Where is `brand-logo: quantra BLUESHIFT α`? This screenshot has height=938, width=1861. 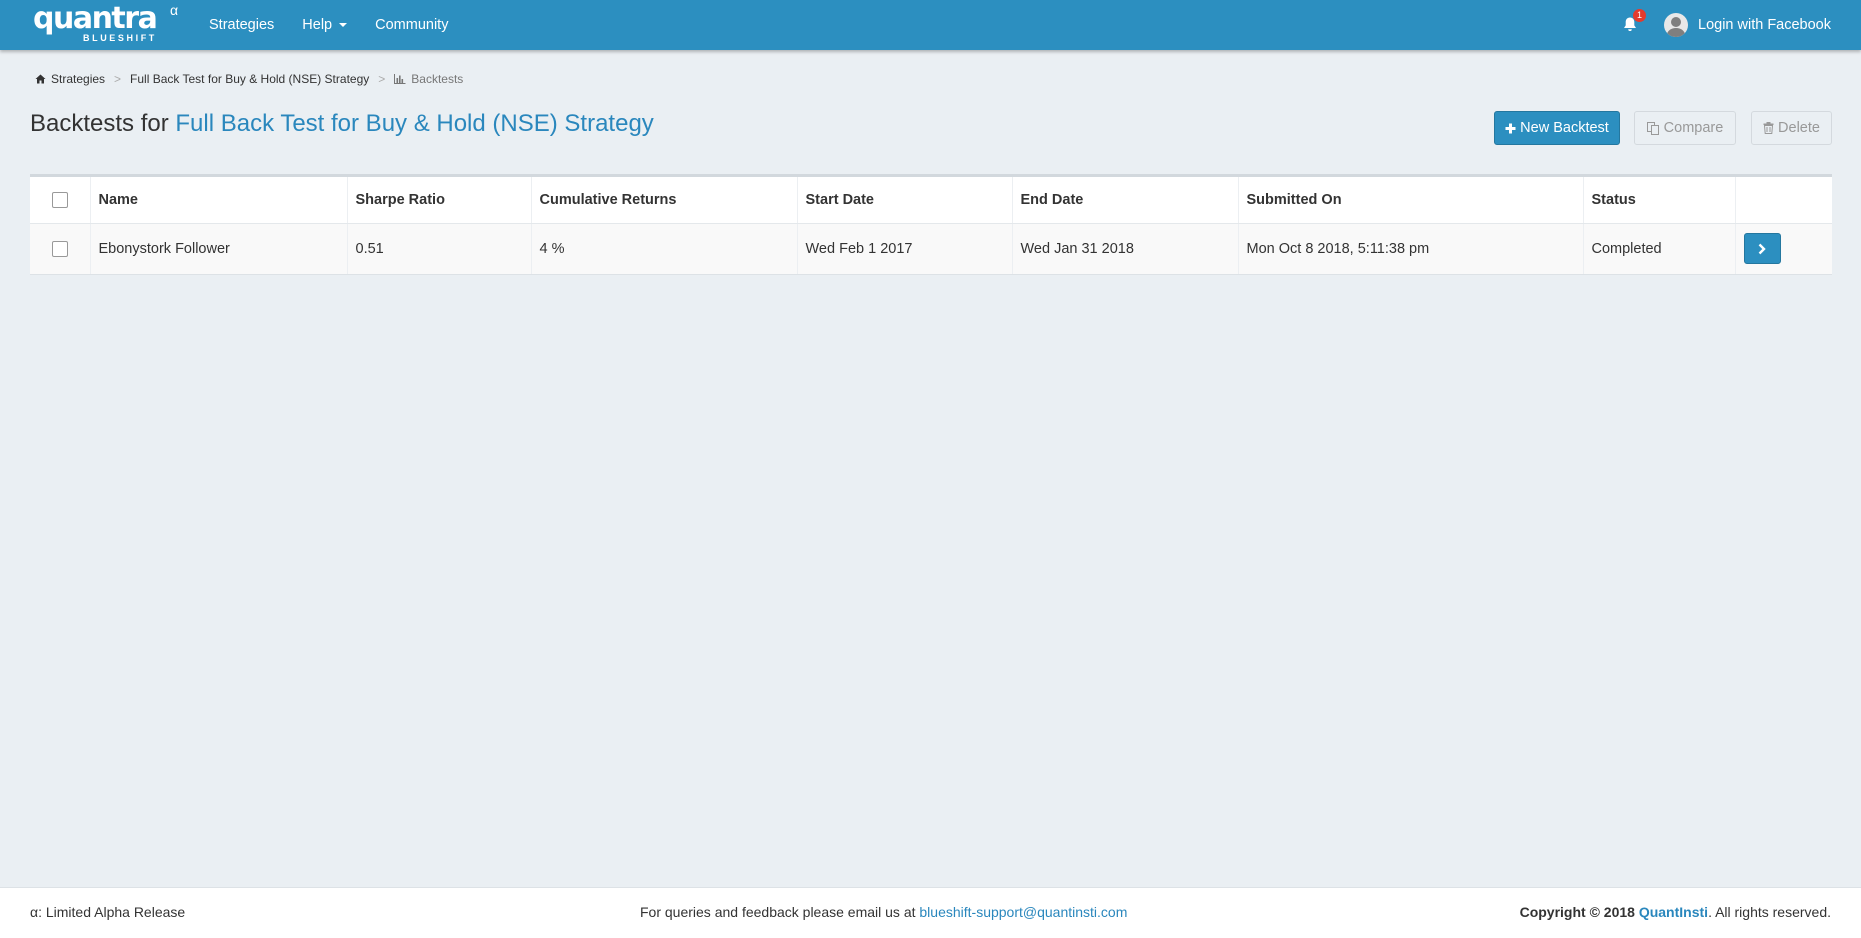 brand-logo: quantra BLUESHIFT α is located at coordinates (108, 23).